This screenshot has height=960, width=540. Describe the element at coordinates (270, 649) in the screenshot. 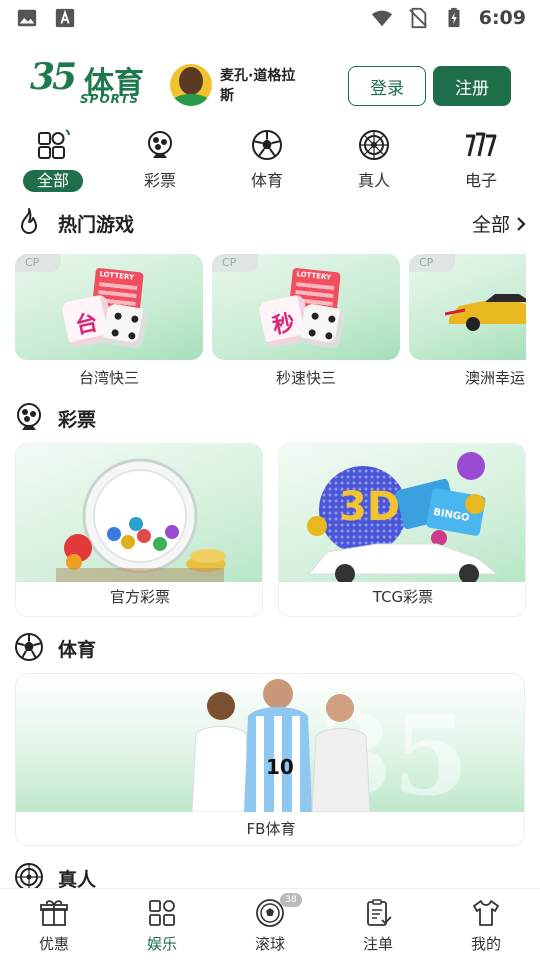

I see `sports-header: 体育` at that location.